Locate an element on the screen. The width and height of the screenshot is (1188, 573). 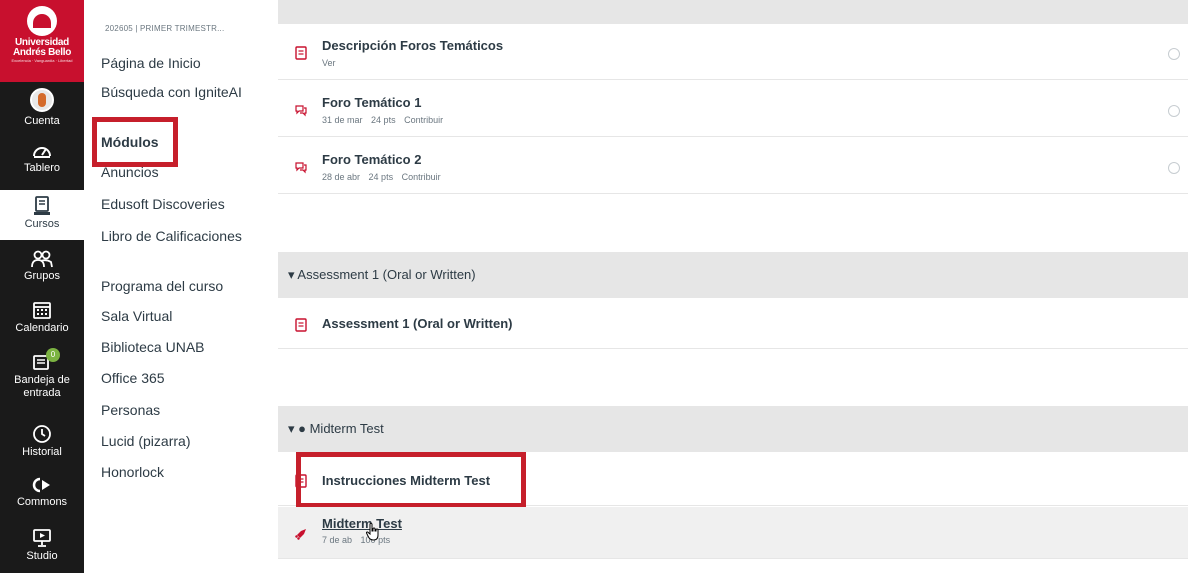
module-item-title: Midterm Test is located at coordinates (362, 523).